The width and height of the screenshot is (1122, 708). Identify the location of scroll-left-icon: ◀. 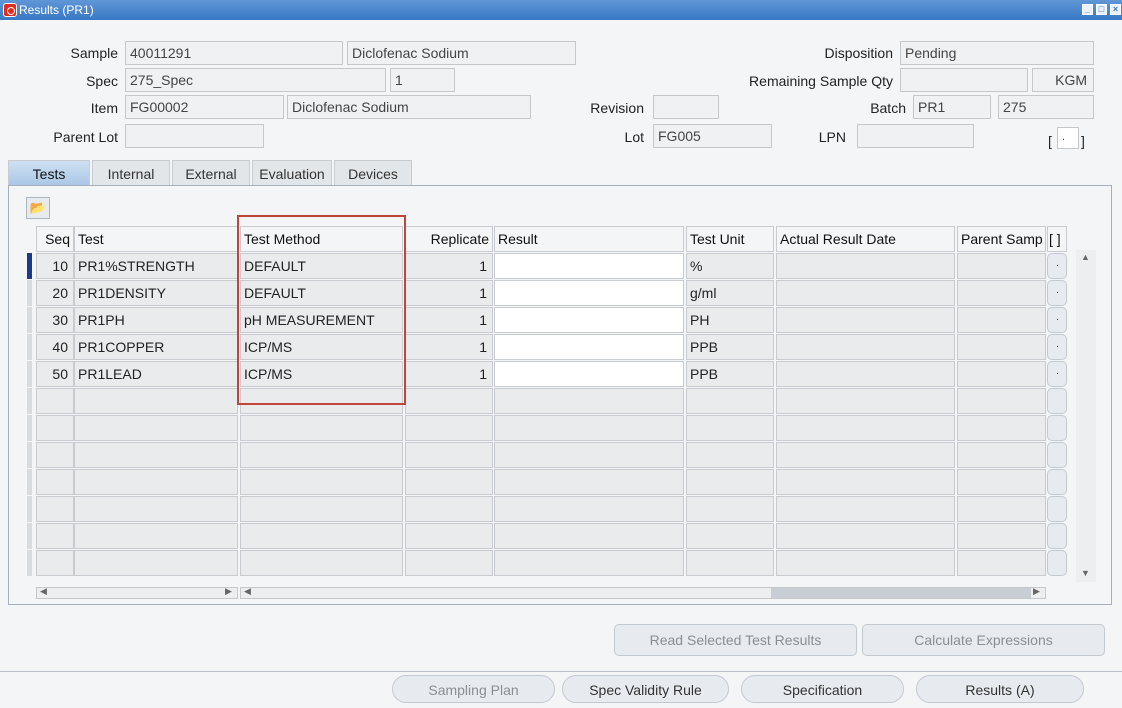
(247, 591).